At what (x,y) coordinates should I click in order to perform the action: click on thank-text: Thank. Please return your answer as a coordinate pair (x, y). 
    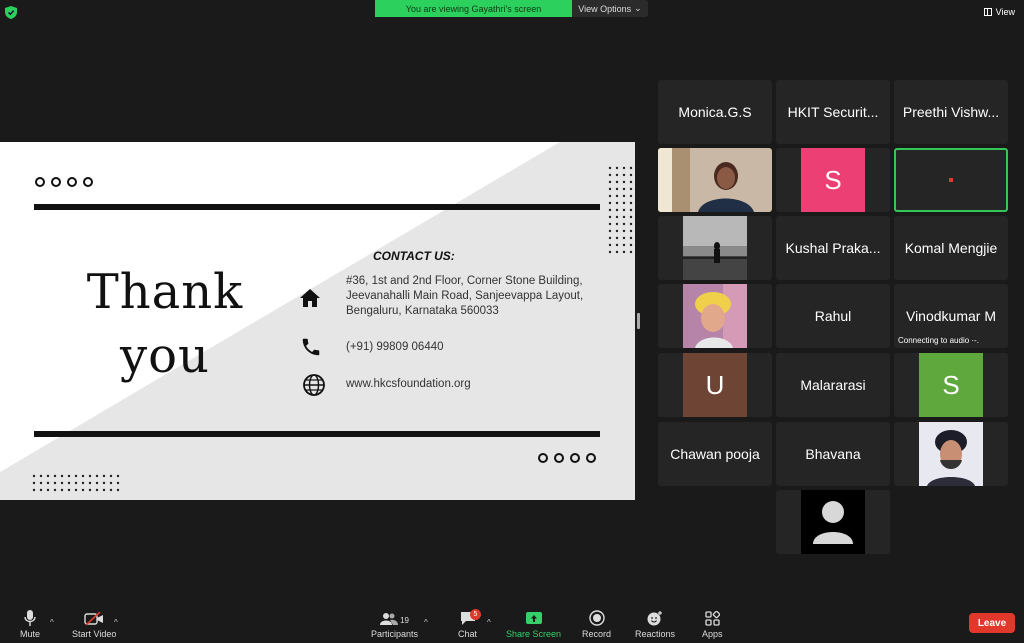
    Looking at the image, I should click on (165, 292).